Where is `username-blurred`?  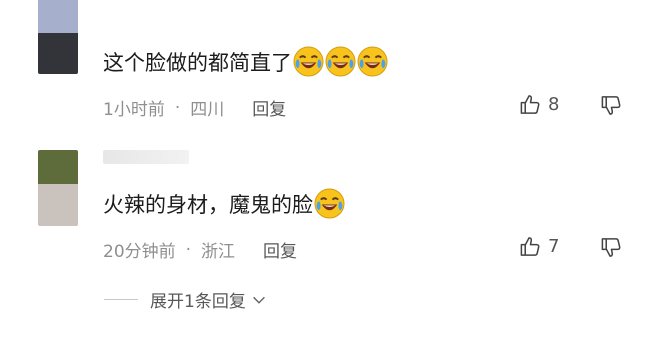
username-blurred is located at coordinates (146, 157).